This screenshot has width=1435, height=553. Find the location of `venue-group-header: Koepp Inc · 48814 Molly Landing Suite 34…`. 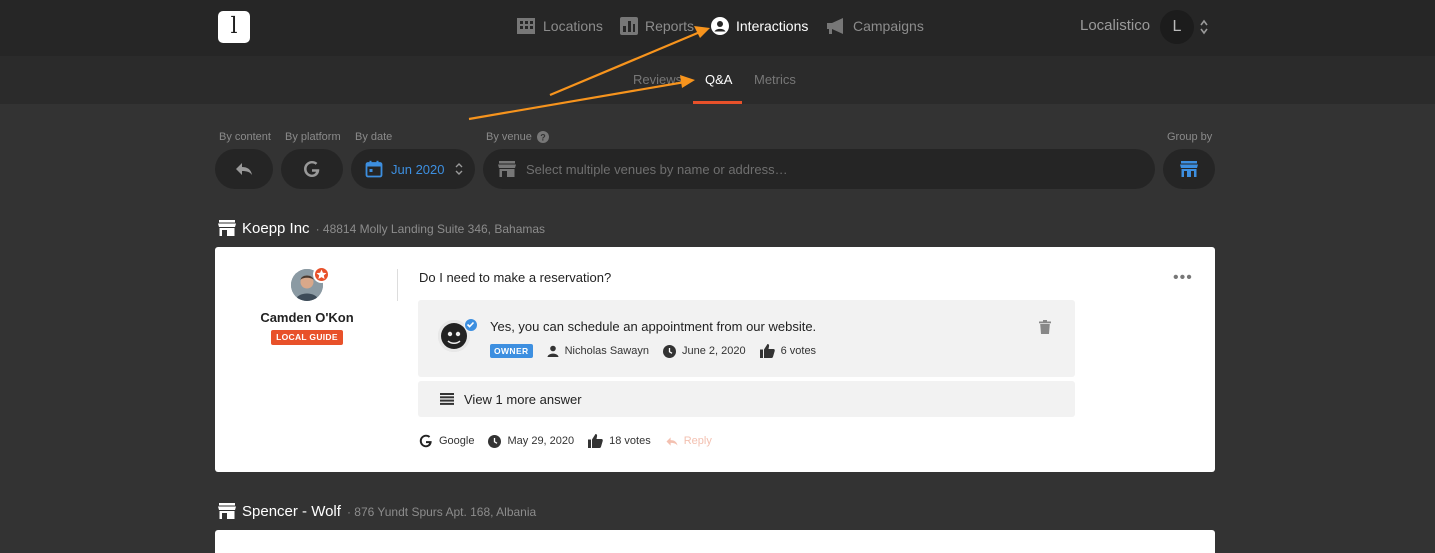

venue-group-header: Koepp Inc · 48814 Molly Landing Suite 34… is located at coordinates (381, 227).